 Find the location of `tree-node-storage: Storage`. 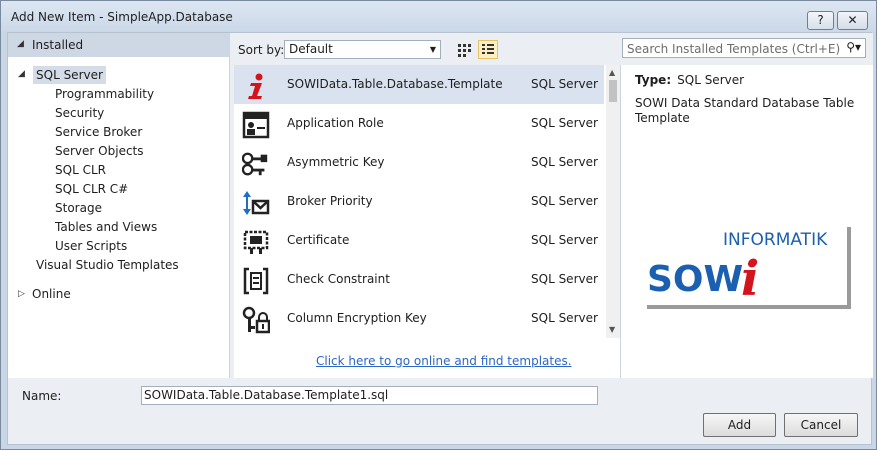

tree-node-storage: Storage is located at coordinates (78, 208).